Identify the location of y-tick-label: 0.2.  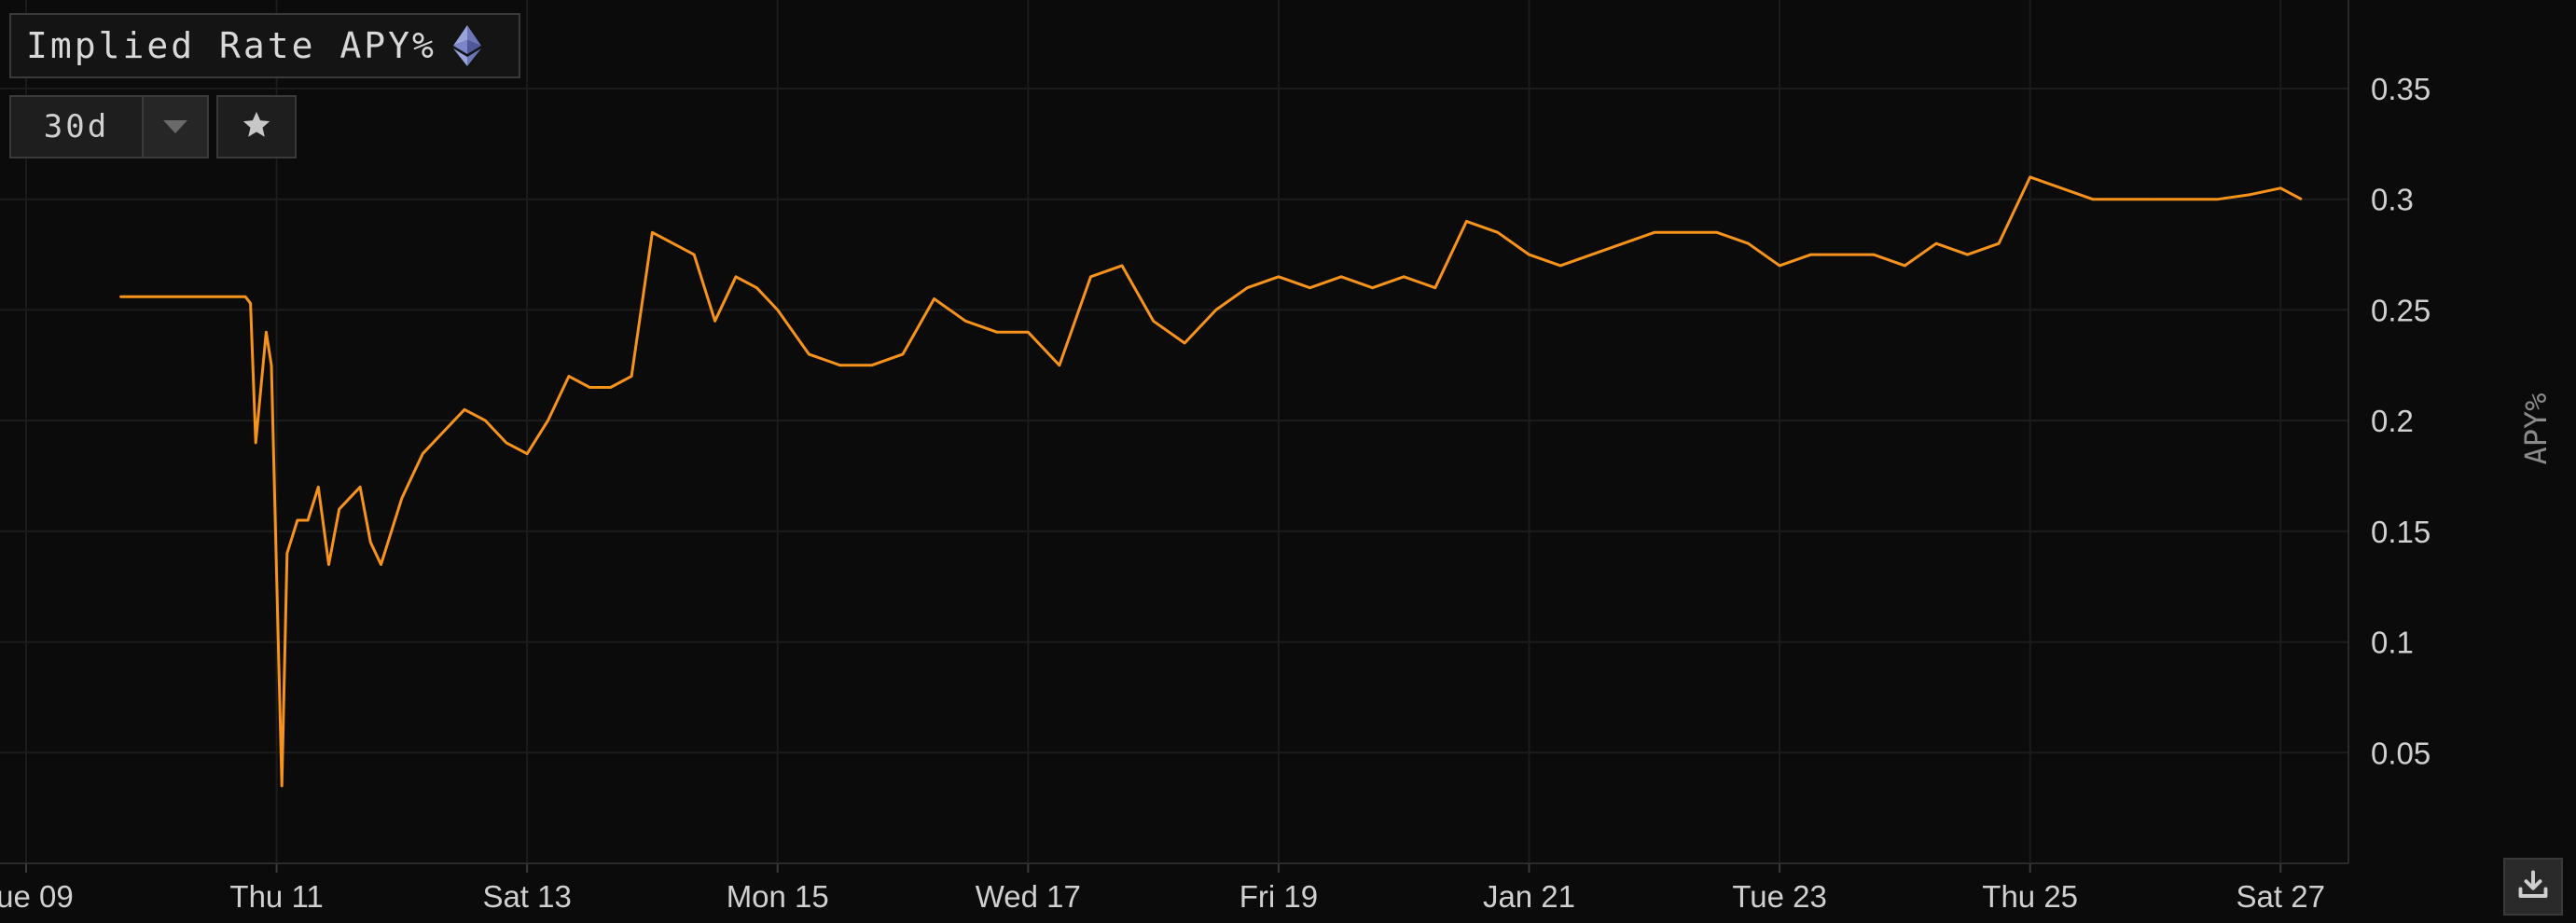
(2392, 421).